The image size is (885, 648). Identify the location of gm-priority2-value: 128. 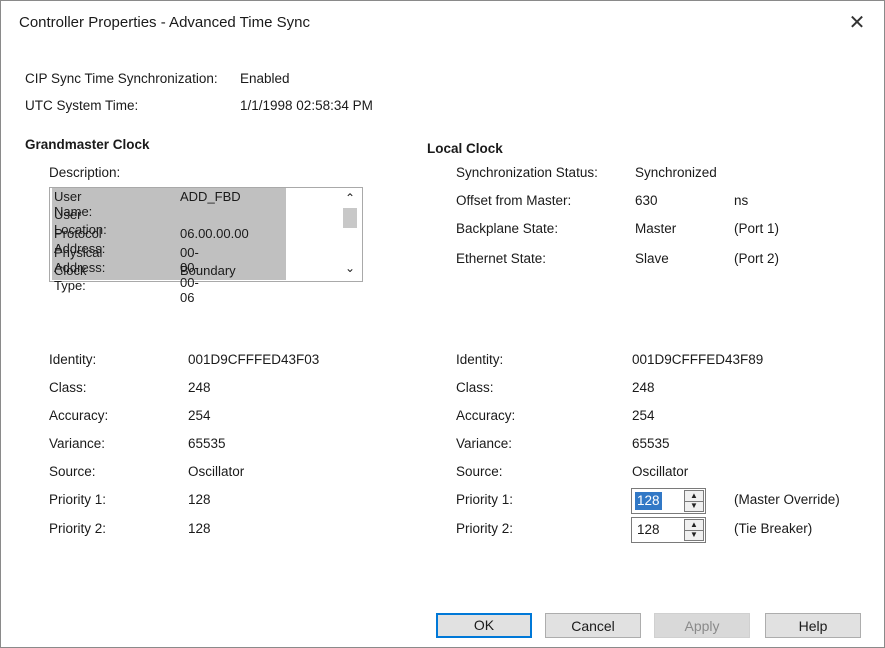
(199, 528).